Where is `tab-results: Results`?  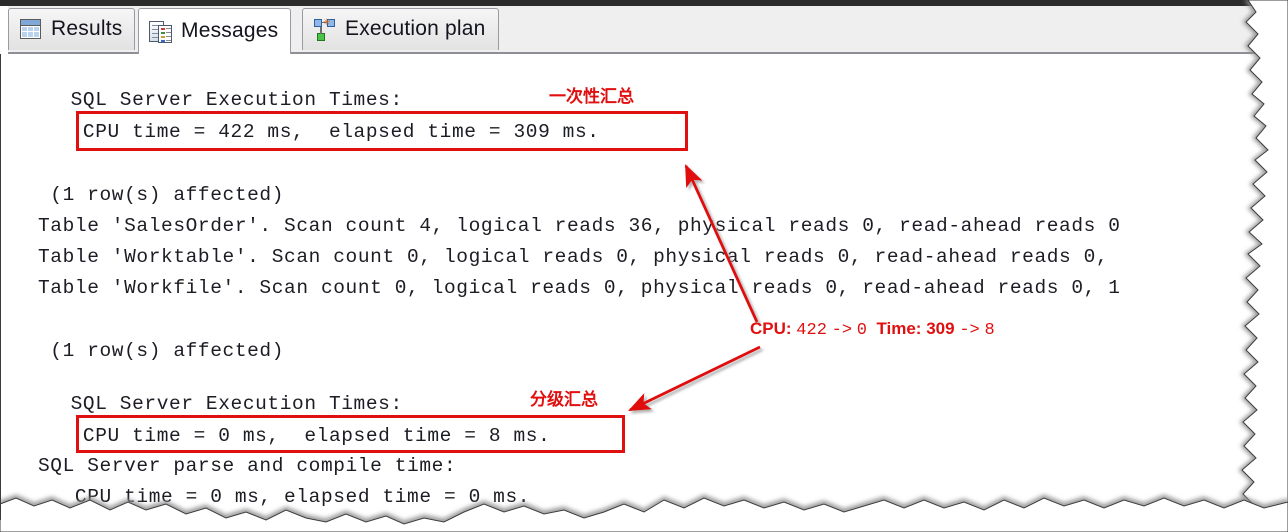
tab-results: Results is located at coordinates (72, 29).